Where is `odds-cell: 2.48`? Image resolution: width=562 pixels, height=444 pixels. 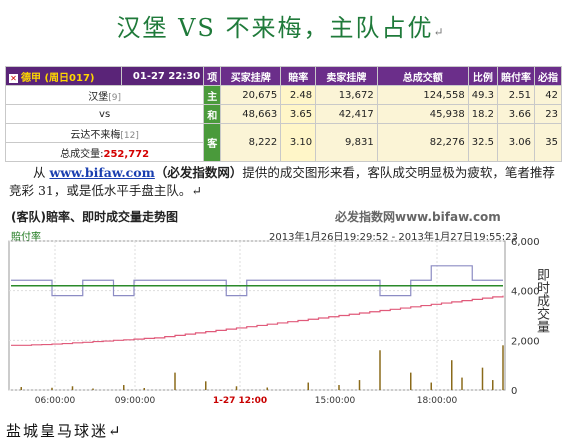
odds-cell: 2.48 is located at coordinates (298, 95).